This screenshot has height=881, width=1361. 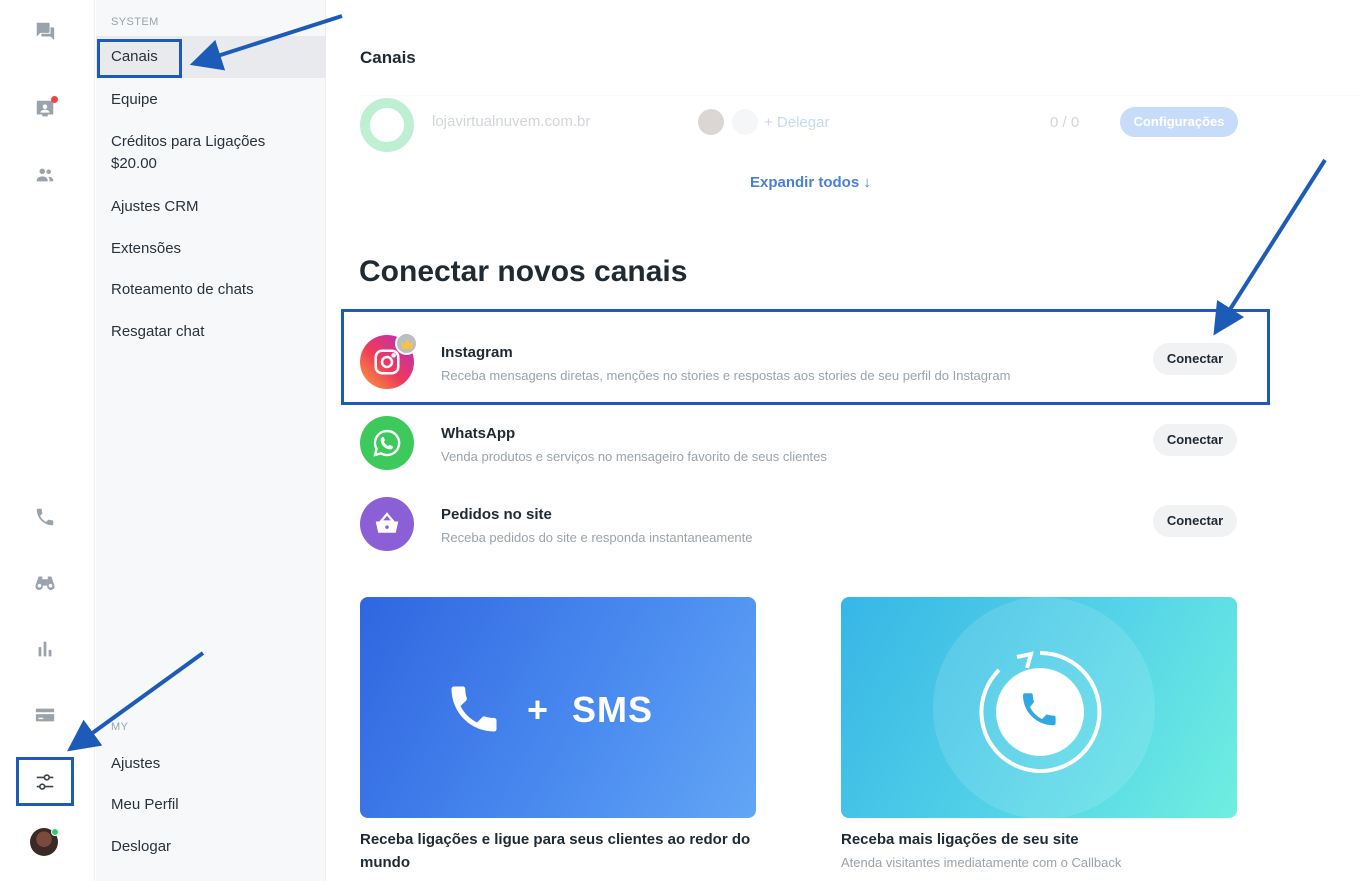 I want to click on sidebar-item-extensoes: Extensões, so click(x=211, y=249).